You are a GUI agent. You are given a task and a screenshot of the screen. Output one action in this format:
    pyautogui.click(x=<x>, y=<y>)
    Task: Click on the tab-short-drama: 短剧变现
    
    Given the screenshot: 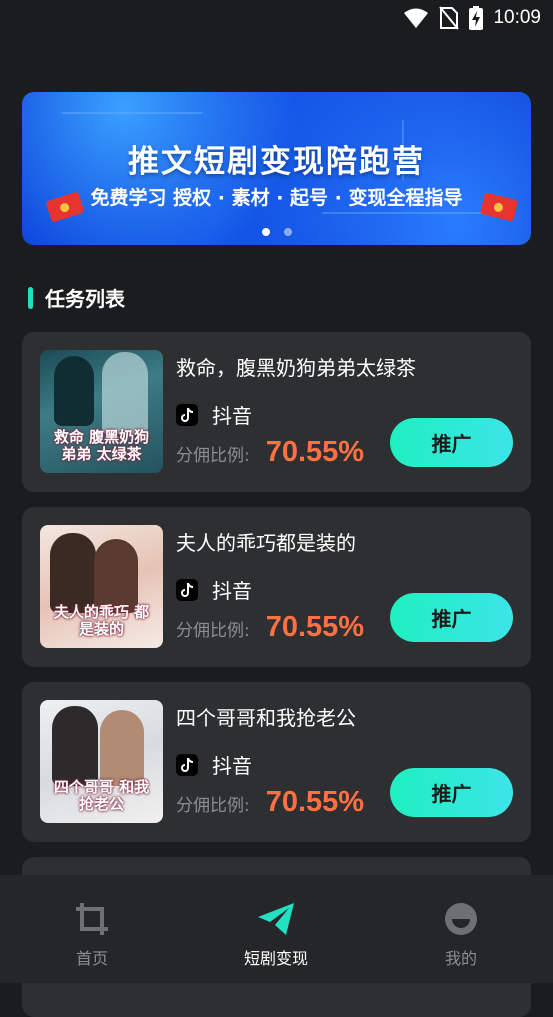 What is the action you would take?
    pyautogui.click(x=276, y=934)
    